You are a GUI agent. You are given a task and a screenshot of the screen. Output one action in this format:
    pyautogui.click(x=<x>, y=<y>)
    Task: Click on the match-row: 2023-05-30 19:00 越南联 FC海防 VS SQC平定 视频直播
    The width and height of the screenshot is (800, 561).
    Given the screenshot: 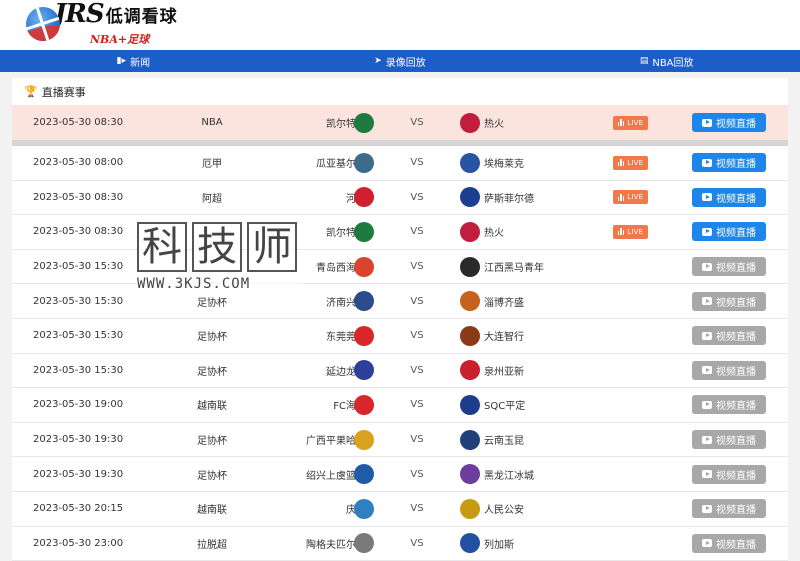 What is the action you would take?
    pyautogui.click(x=400, y=405)
    